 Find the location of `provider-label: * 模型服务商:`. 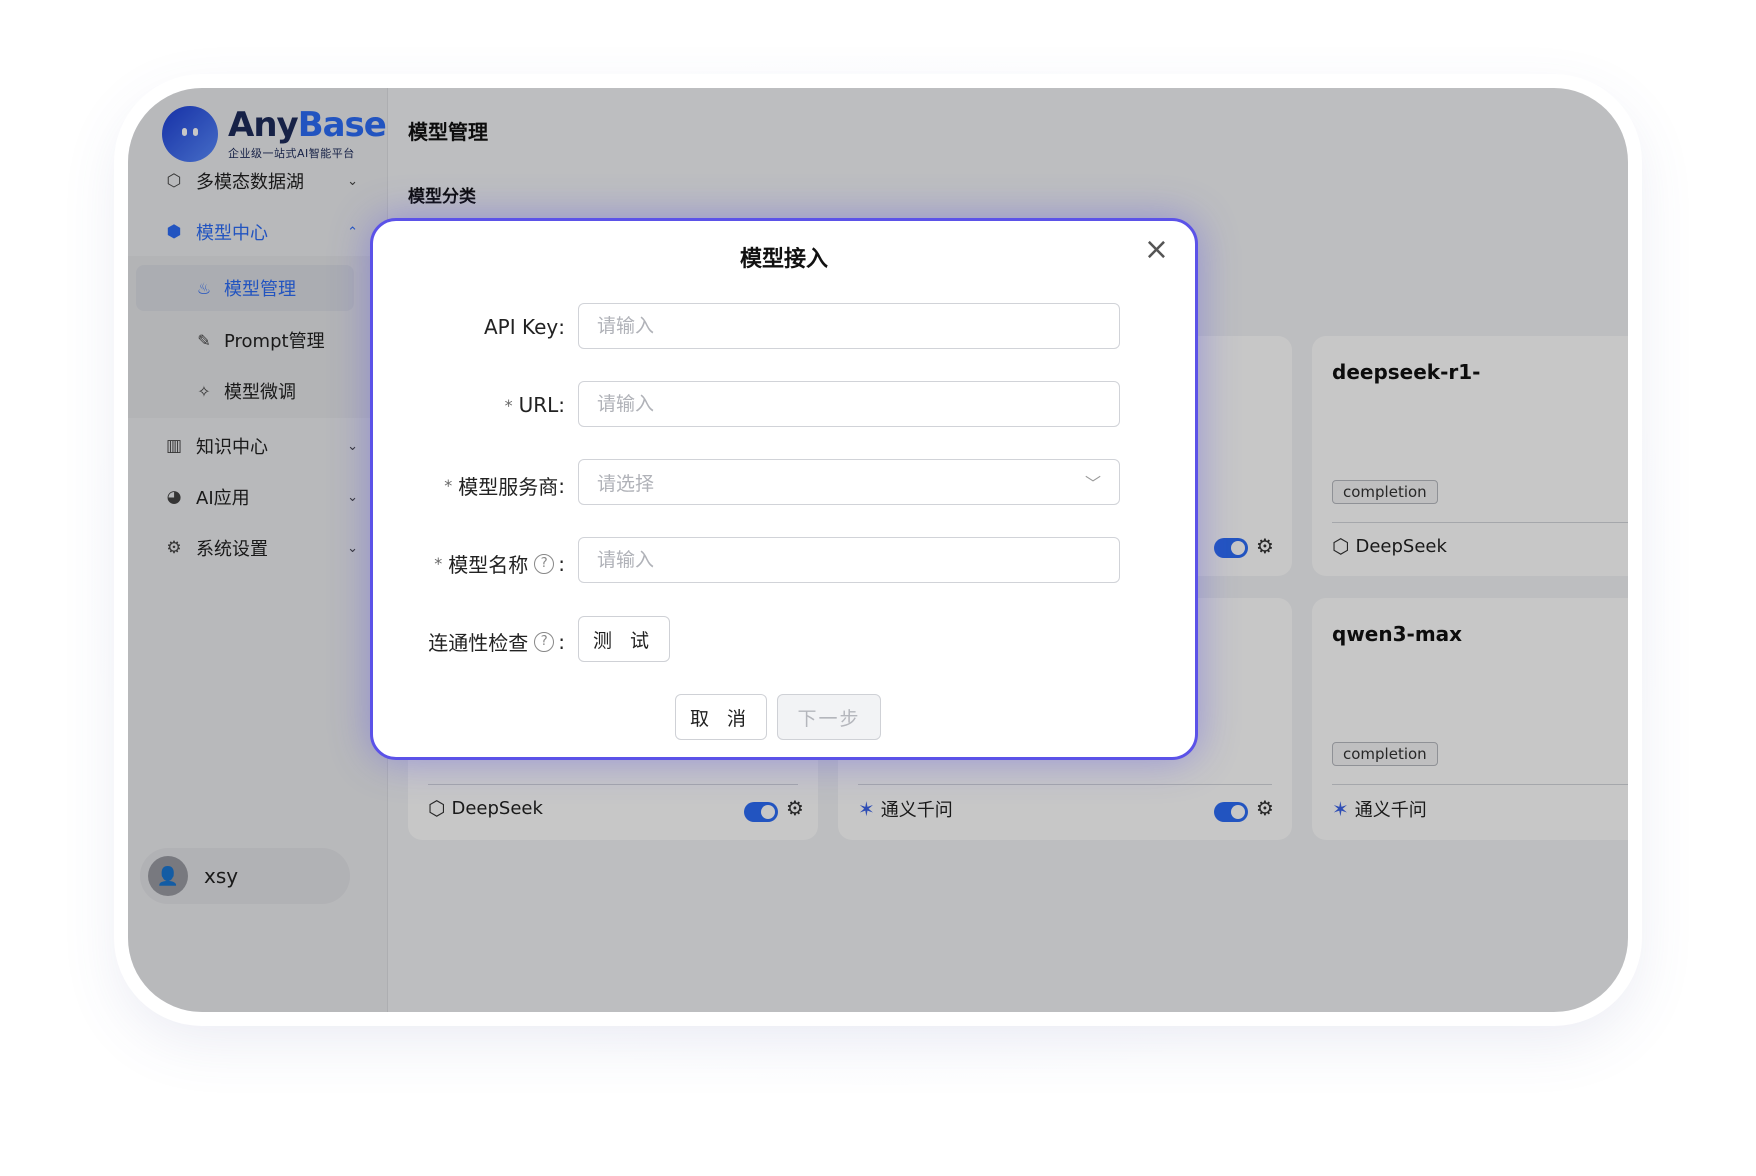

provider-label: * 模型服务商: is located at coordinates (504, 486).